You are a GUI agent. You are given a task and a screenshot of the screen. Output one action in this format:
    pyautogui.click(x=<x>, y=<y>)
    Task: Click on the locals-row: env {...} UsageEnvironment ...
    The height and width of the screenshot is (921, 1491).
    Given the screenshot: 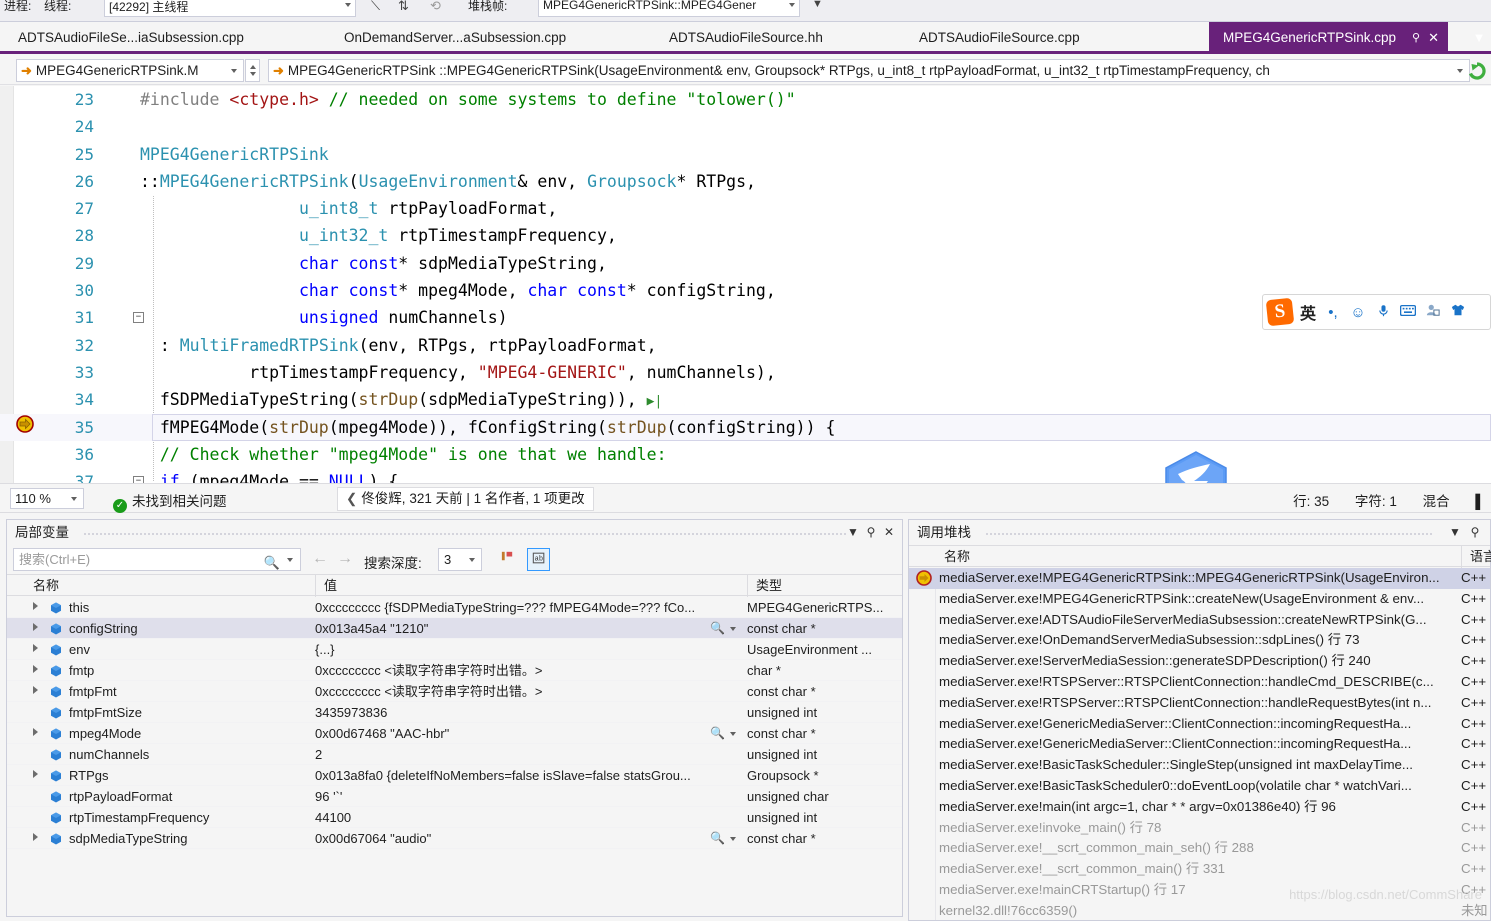 What is the action you would take?
    pyautogui.click(x=454, y=649)
    